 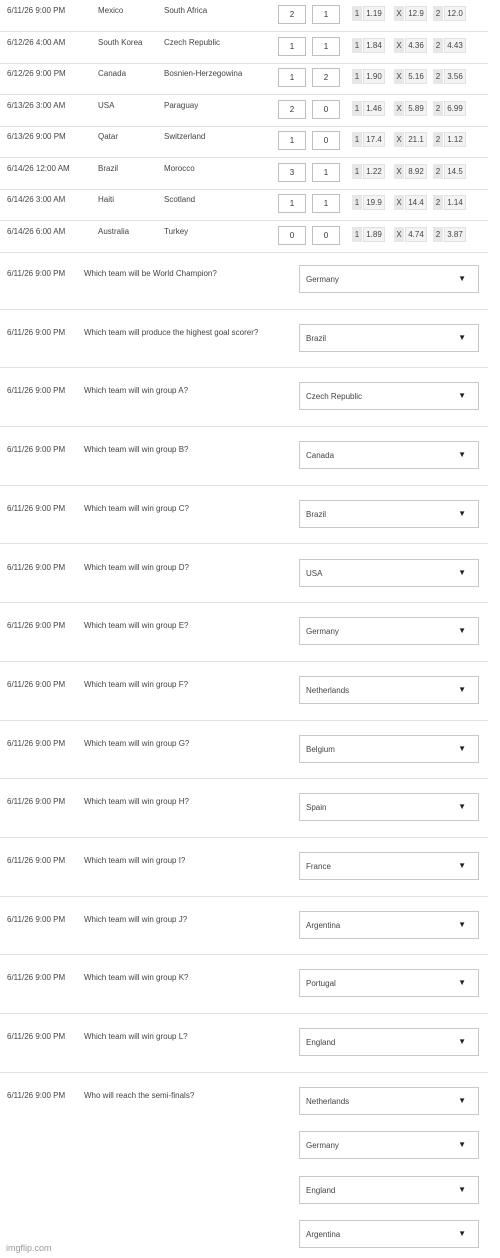 I want to click on answer-value: Germany, so click(x=322, y=1146).